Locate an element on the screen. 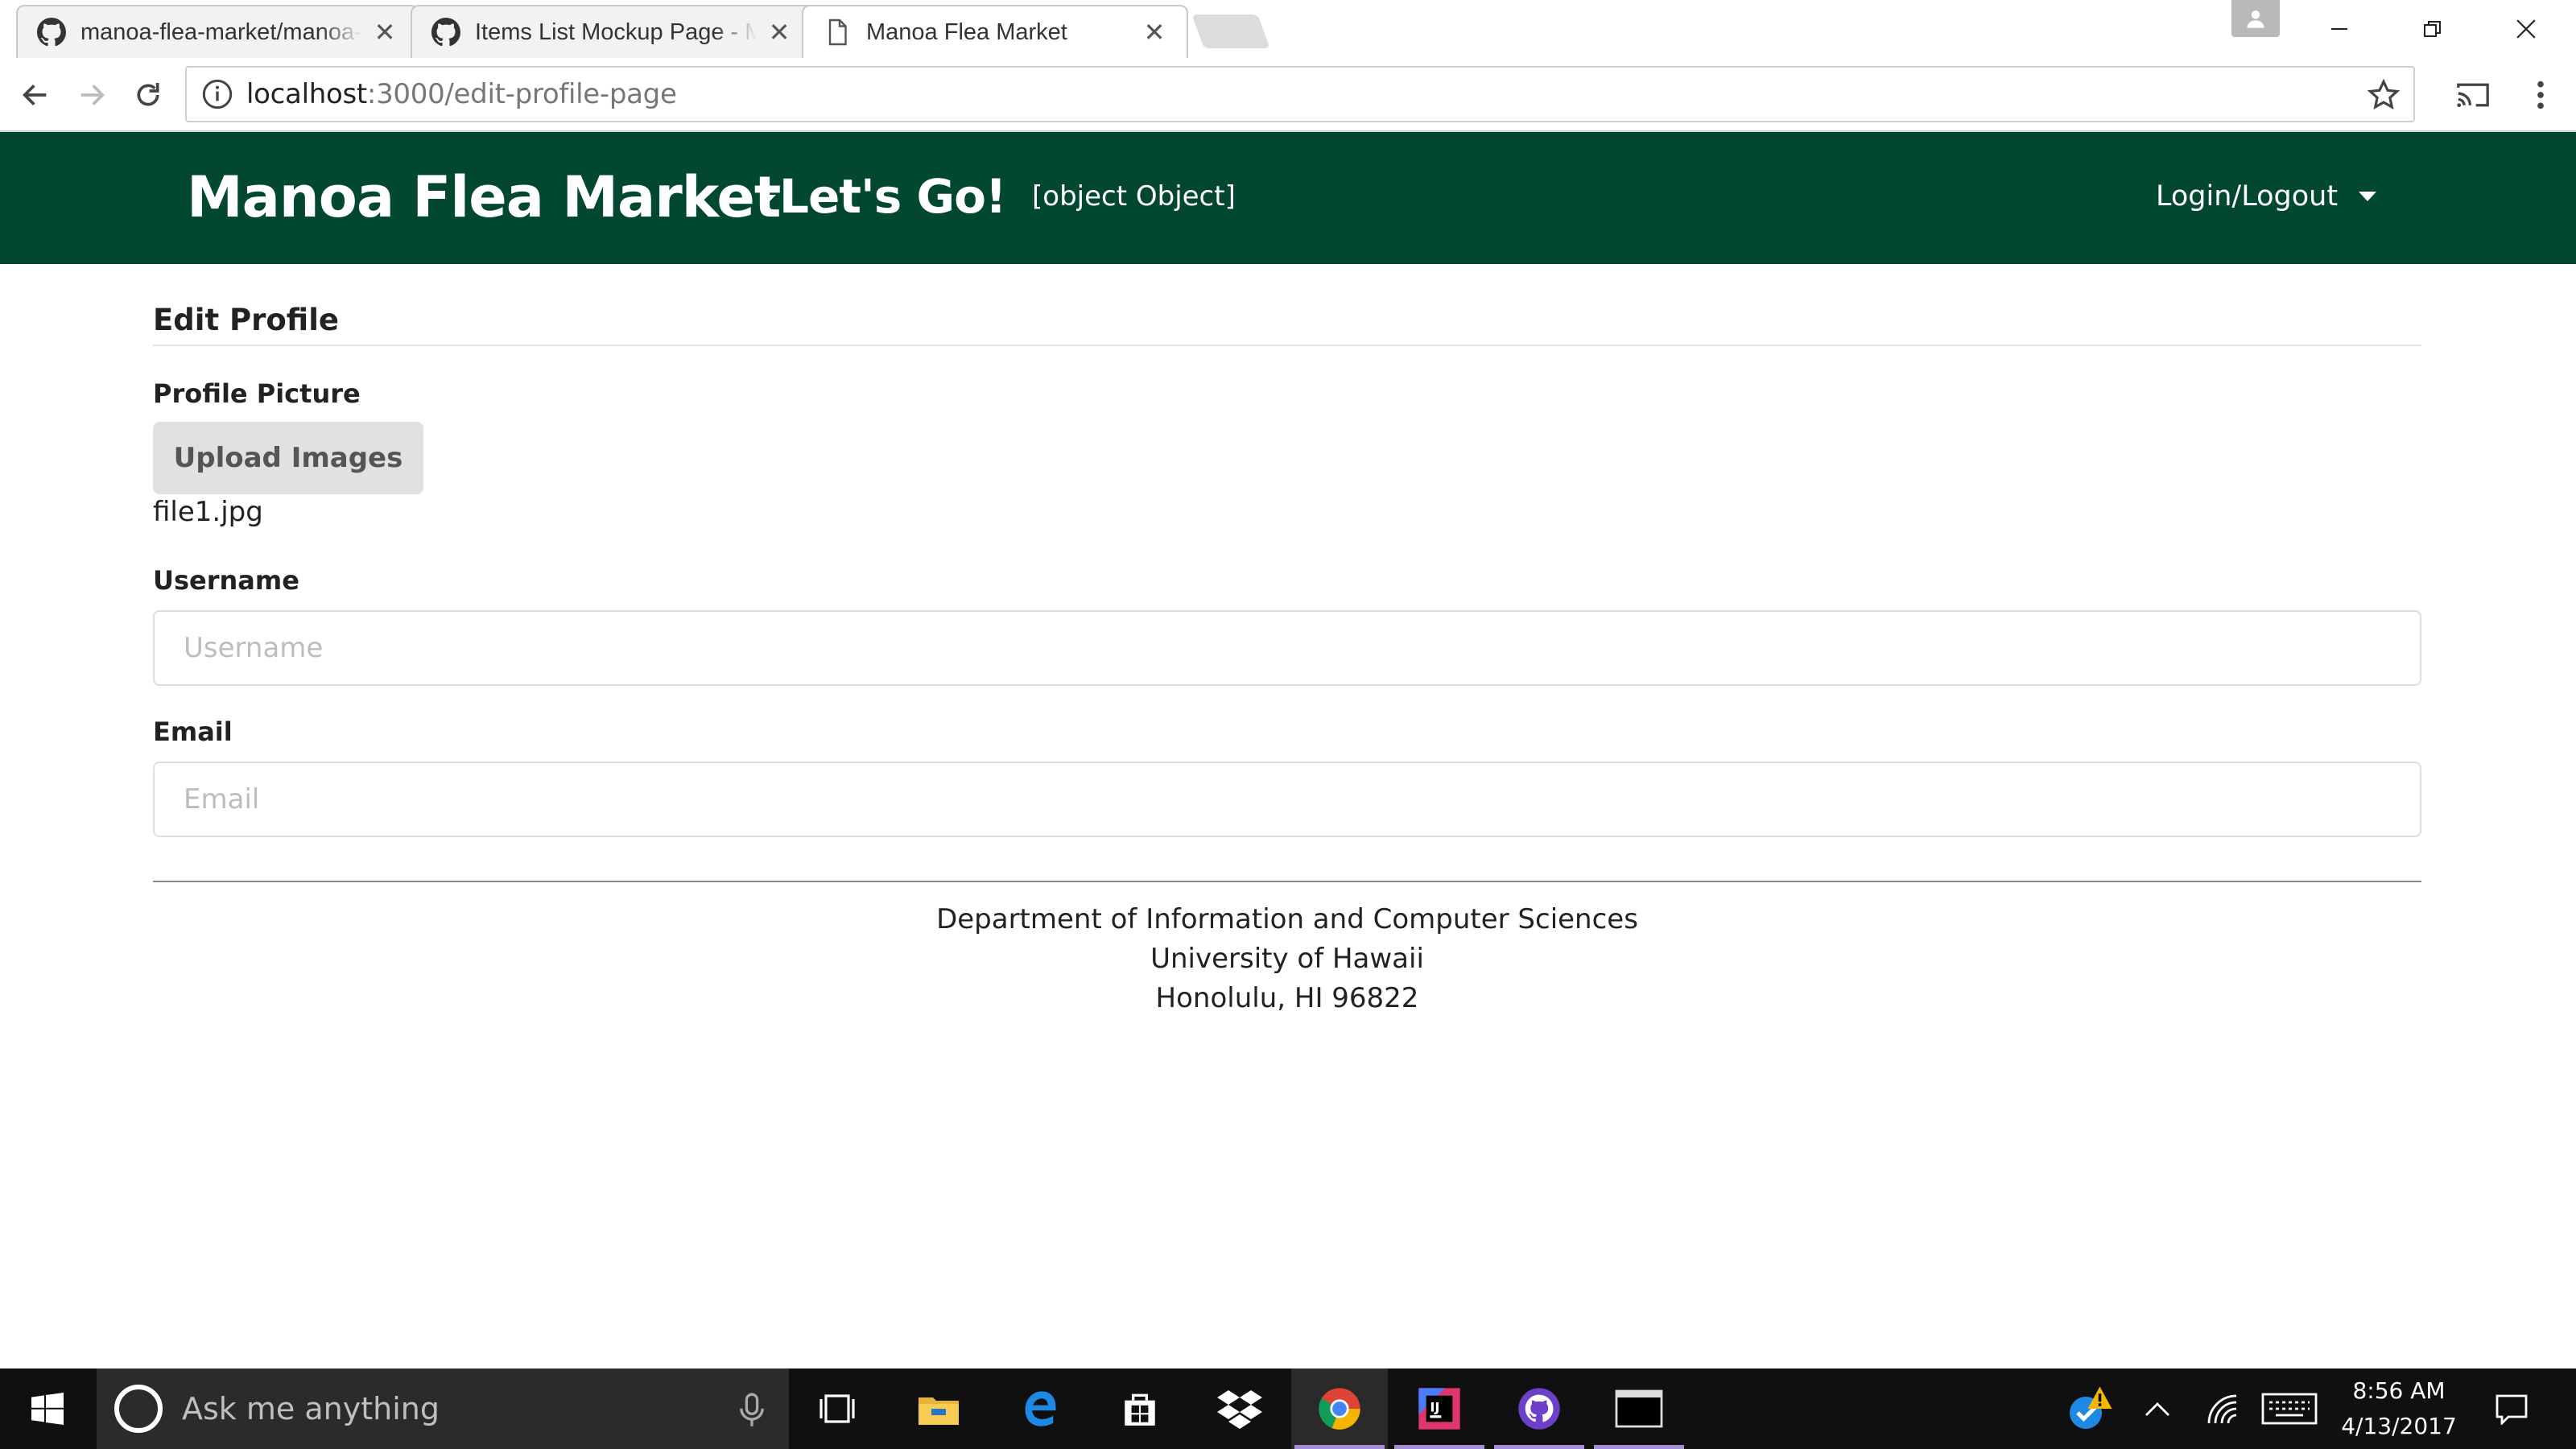  user-icon is located at coordinates (2255, 19).